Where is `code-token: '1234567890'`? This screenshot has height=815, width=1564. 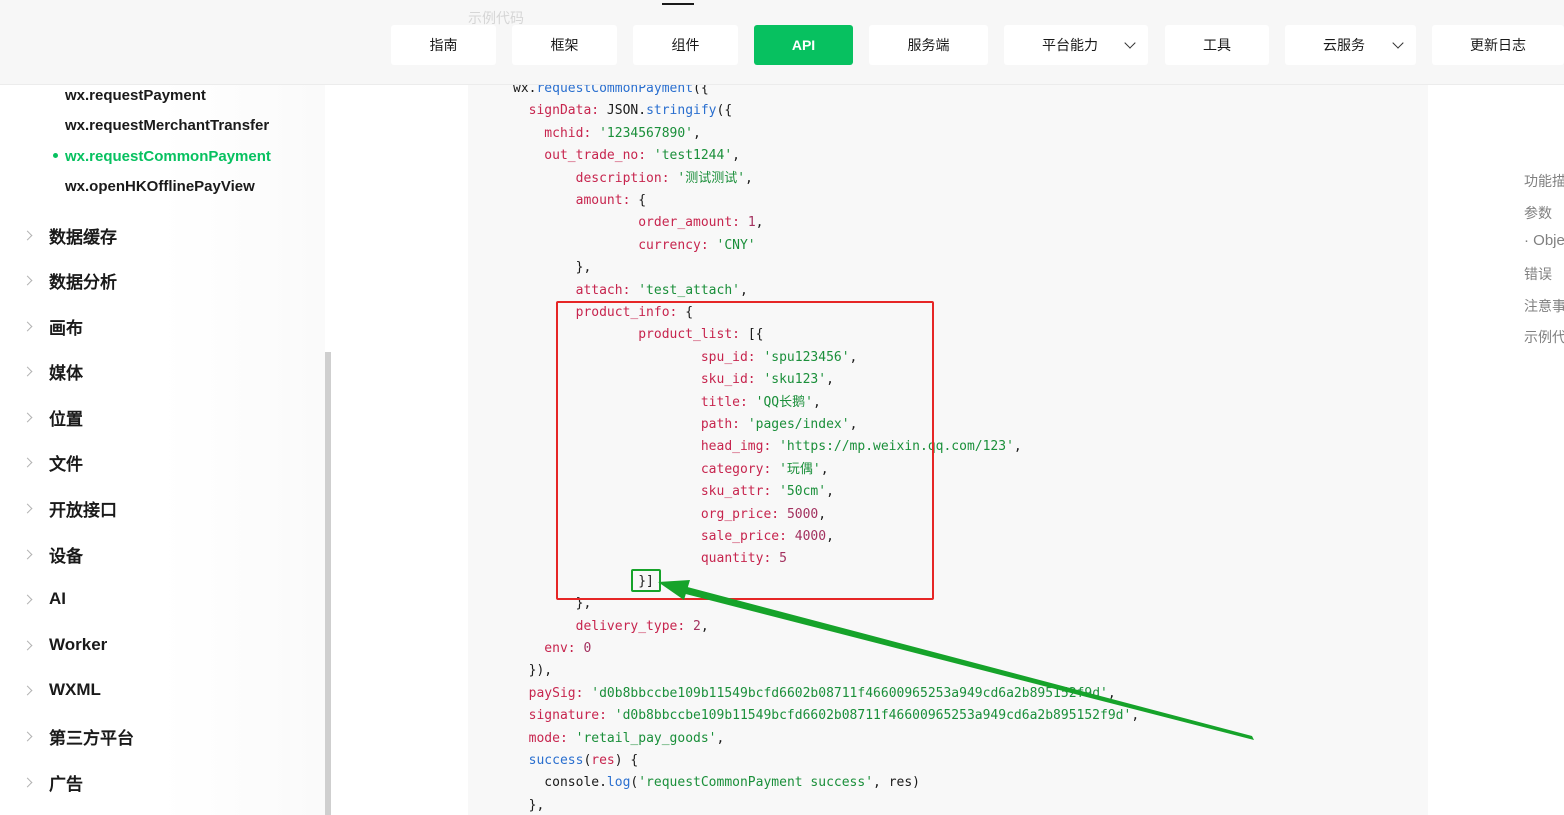 code-token: '1234567890' is located at coordinates (646, 133).